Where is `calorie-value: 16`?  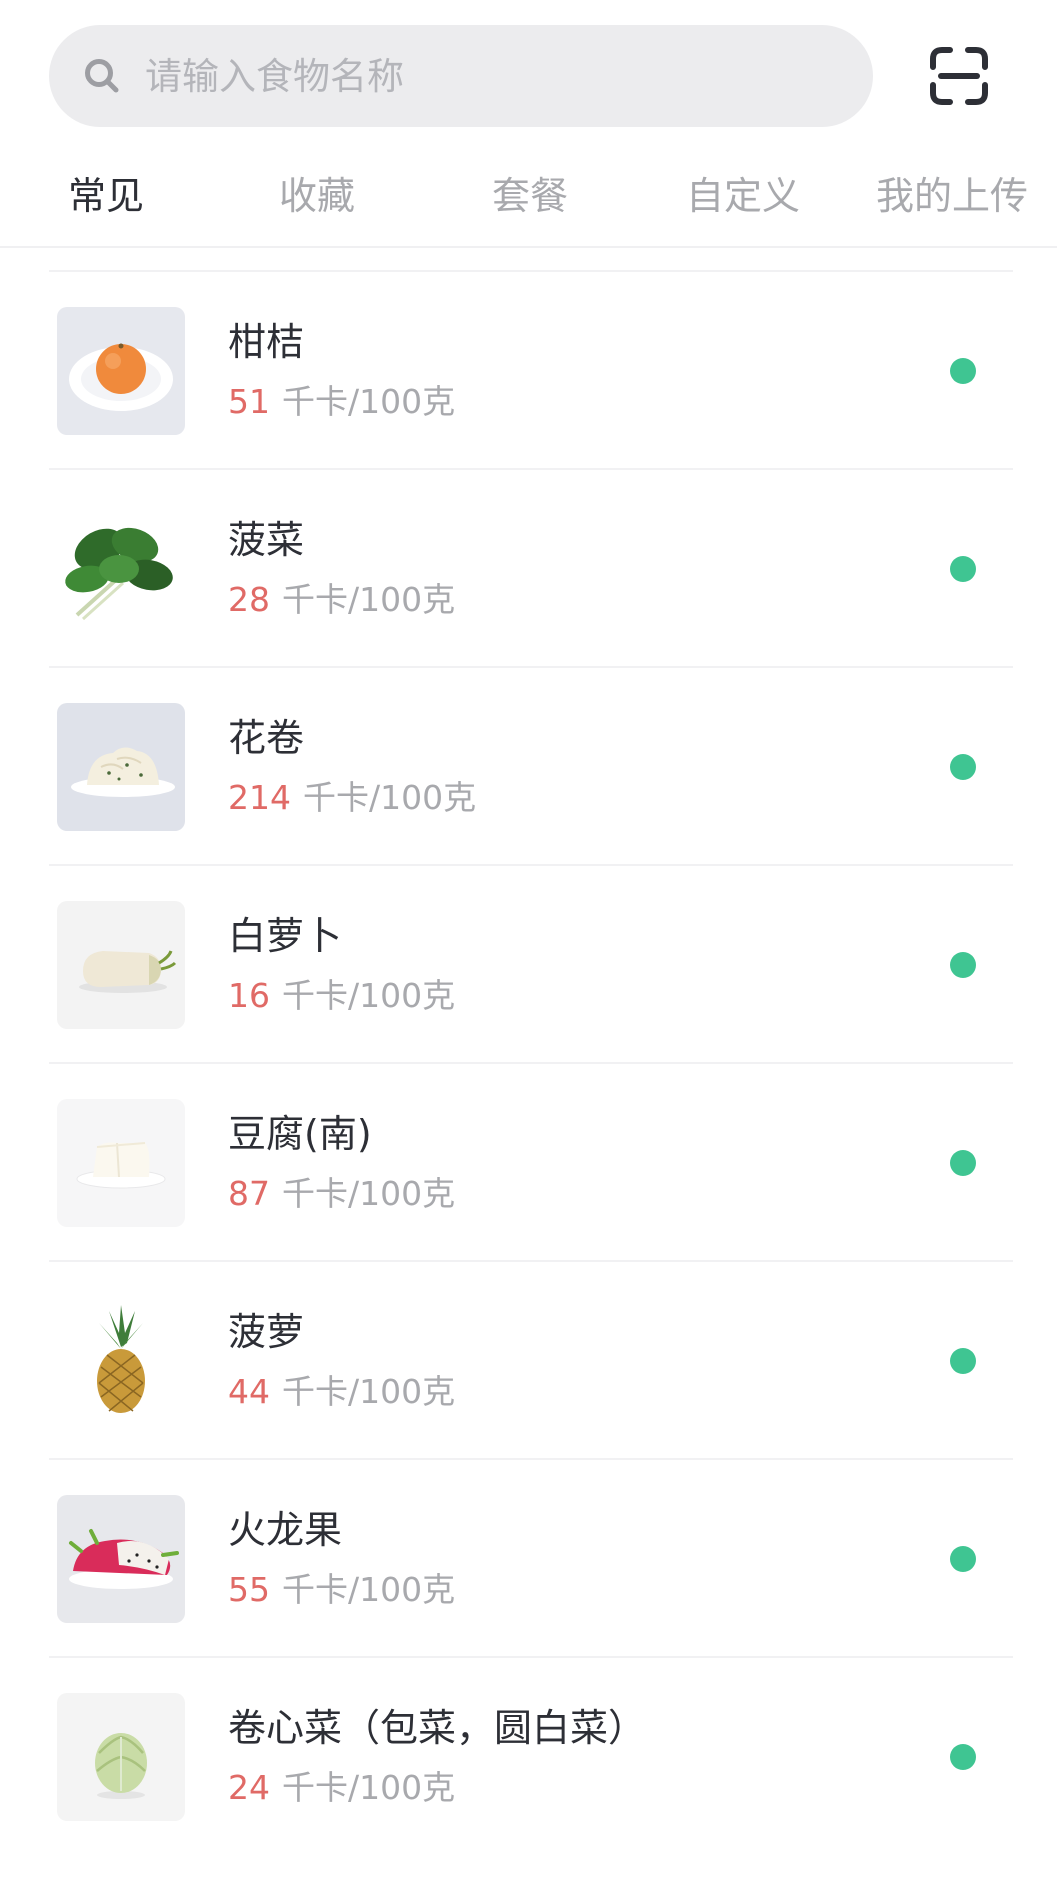 calorie-value: 16 is located at coordinates (249, 995).